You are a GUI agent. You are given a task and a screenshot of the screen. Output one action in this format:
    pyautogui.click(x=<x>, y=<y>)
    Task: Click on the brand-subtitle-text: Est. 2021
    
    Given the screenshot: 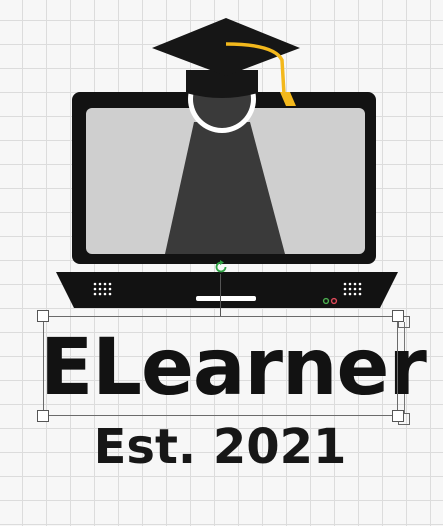 What is the action you would take?
    pyautogui.click(x=220, y=447)
    